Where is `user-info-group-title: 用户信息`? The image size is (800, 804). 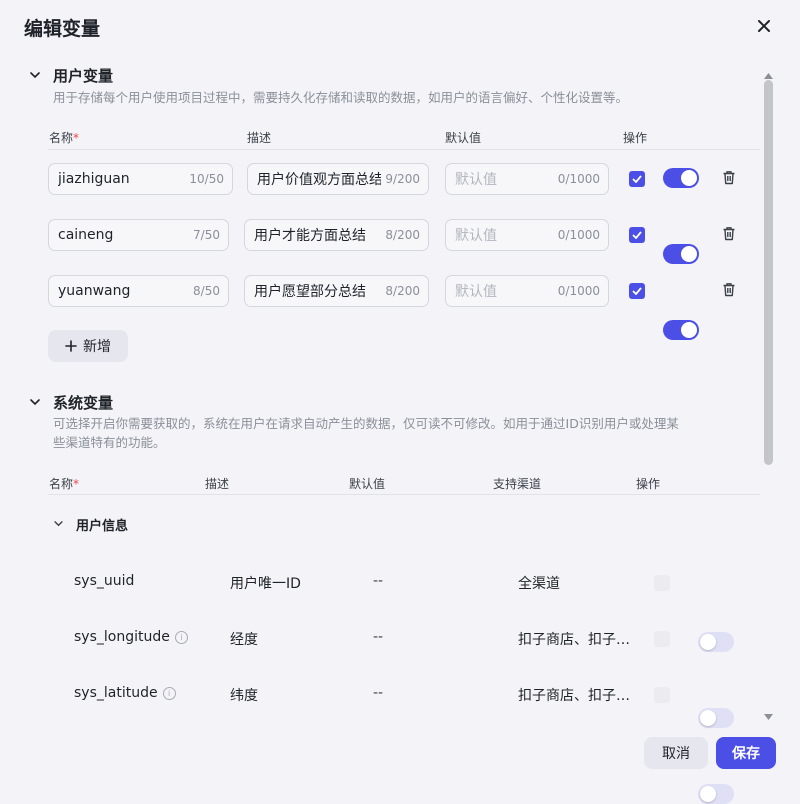 user-info-group-title: 用户信息 is located at coordinates (102, 526).